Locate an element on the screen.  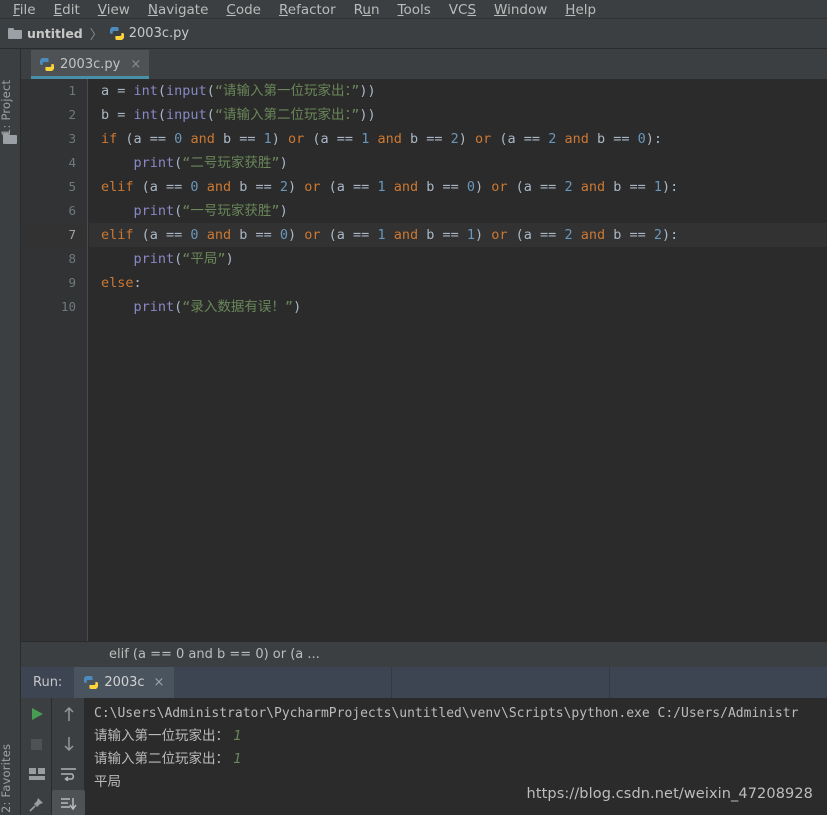
arrow-down-icon is located at coordinates (68, 744).